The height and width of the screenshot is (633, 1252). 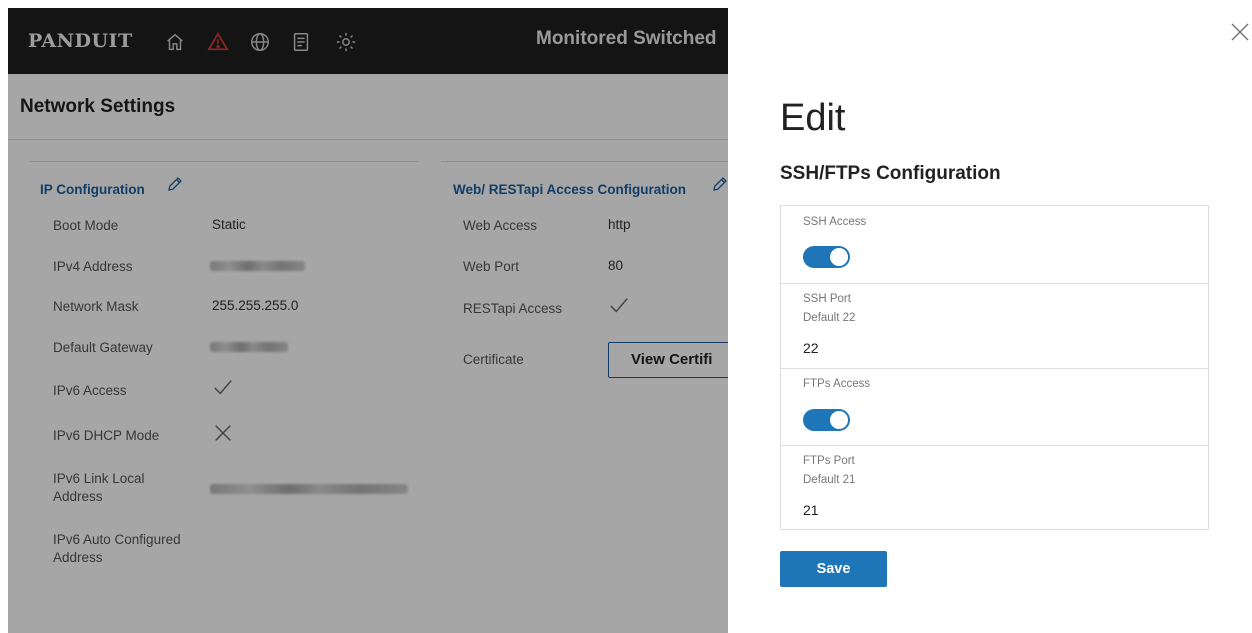 I want to click on ssh-port-input: 22, so click(x=811, y=348).